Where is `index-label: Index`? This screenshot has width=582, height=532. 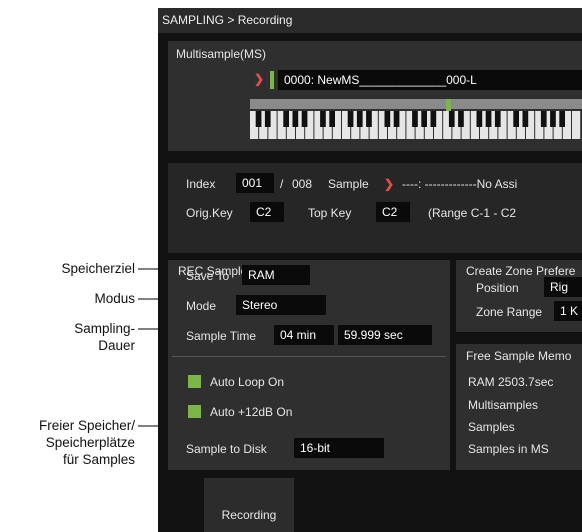
index-label: Index is located at coordinates (201, 184).